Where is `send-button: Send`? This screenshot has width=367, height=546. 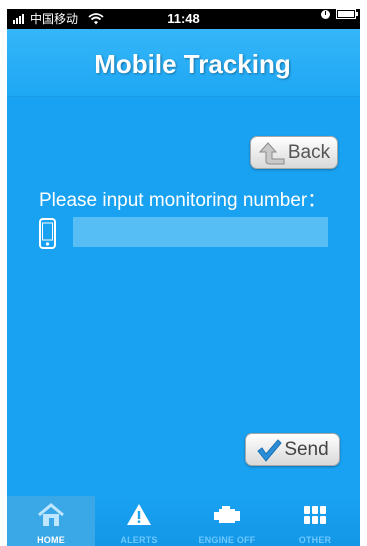
send-button: Send is located at coordinates (292, 449).